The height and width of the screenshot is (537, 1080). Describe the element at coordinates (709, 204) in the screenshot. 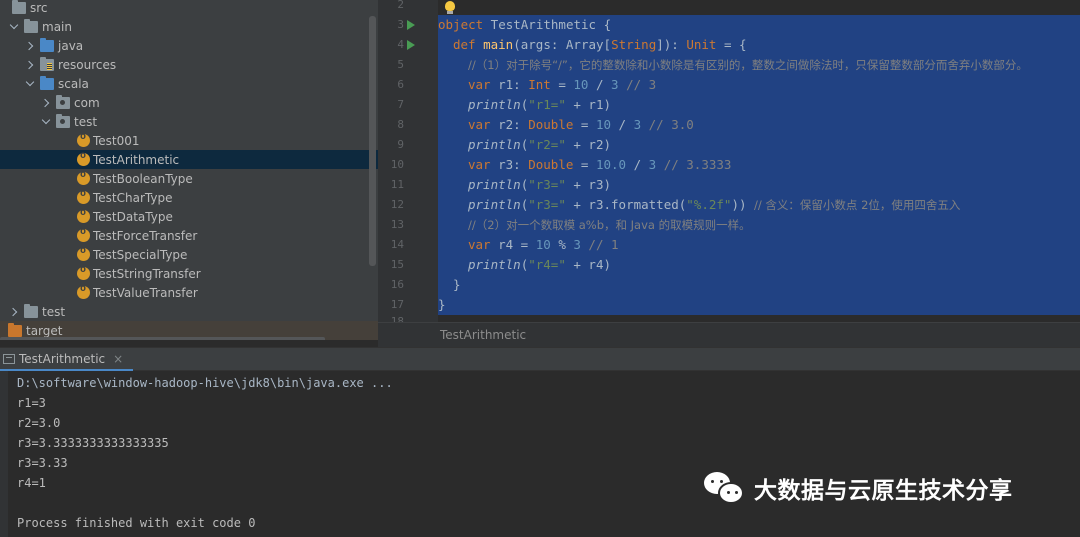

I see `string-literal: "%.2f"` at that location.